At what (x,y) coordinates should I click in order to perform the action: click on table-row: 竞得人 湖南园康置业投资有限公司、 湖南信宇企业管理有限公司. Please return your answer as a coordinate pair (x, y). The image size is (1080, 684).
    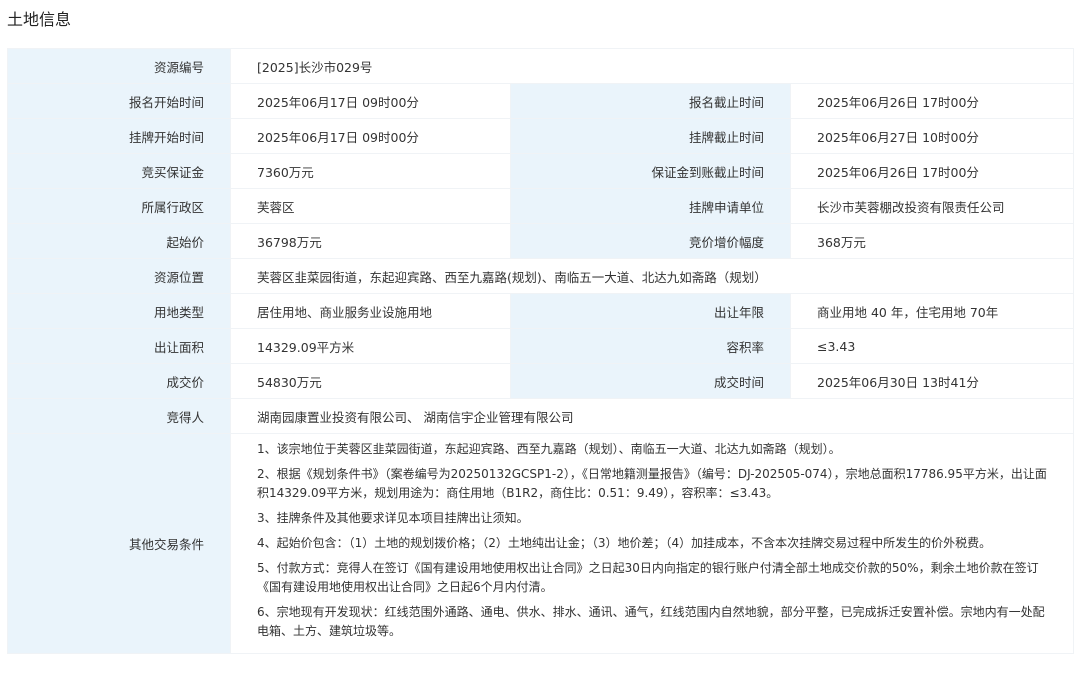
    Looking at the image, I should click on (541, 416).